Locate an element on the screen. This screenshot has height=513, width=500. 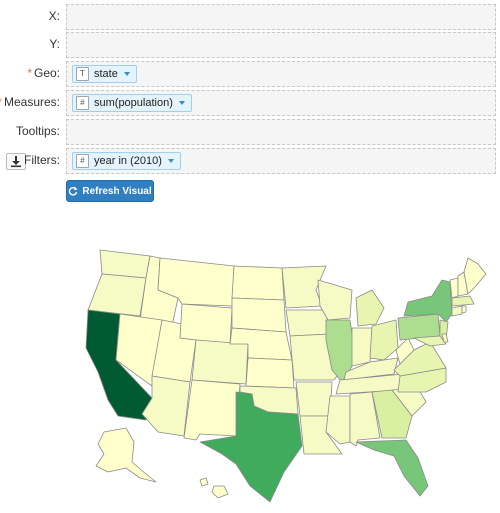
measures-label-text: Measures: is located at coordinates (31, 102).